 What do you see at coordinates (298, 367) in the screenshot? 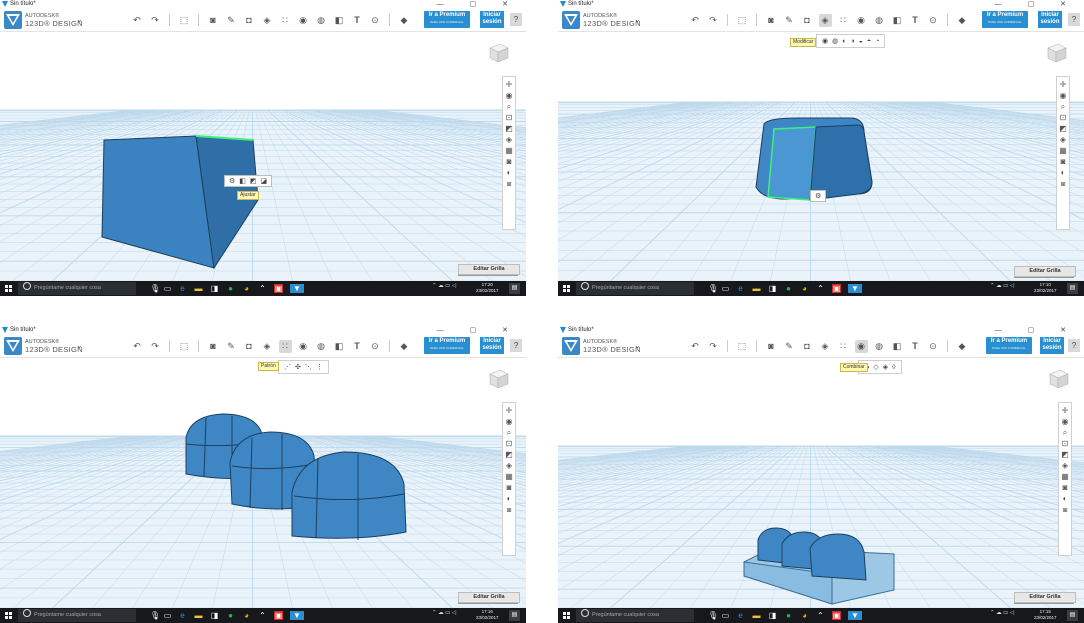
I see `circular-pattern-icon: ✣` at bounding box center [298, 367].